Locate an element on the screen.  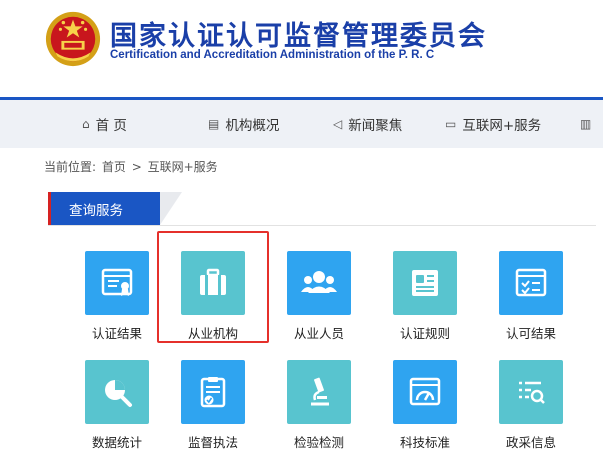
breadcrumb: 当前位置: 首页 > 互联网+服务 is located at coordinates (132, 166).